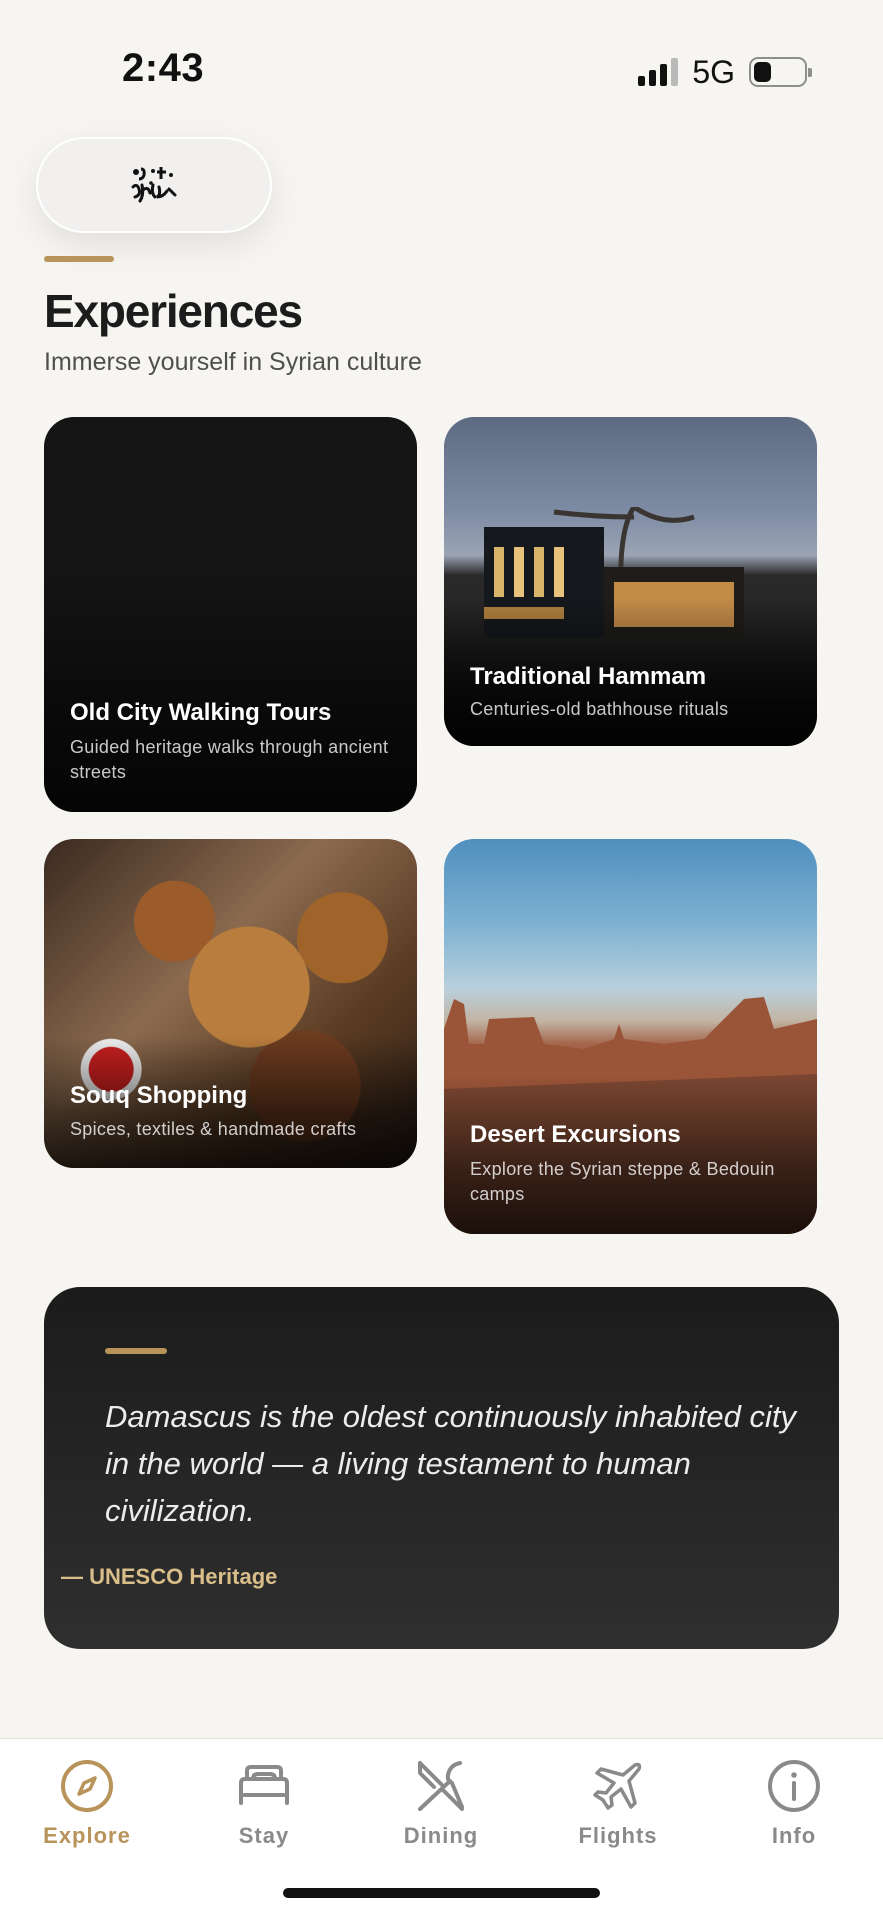 This screenshot has height=1920, width=883. I want to click on app-logo-button, so click(154, 185).